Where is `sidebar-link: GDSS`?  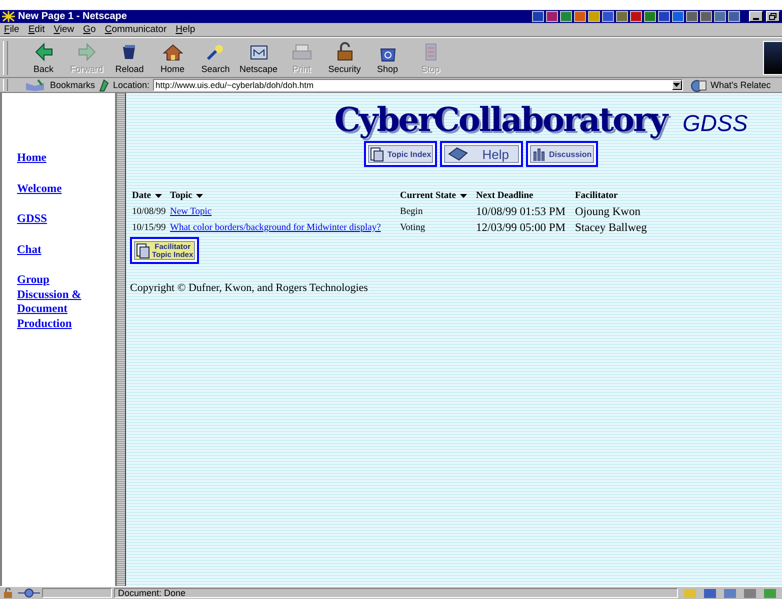
sidebar-link: GDSS is located at coordinates (57, 219).